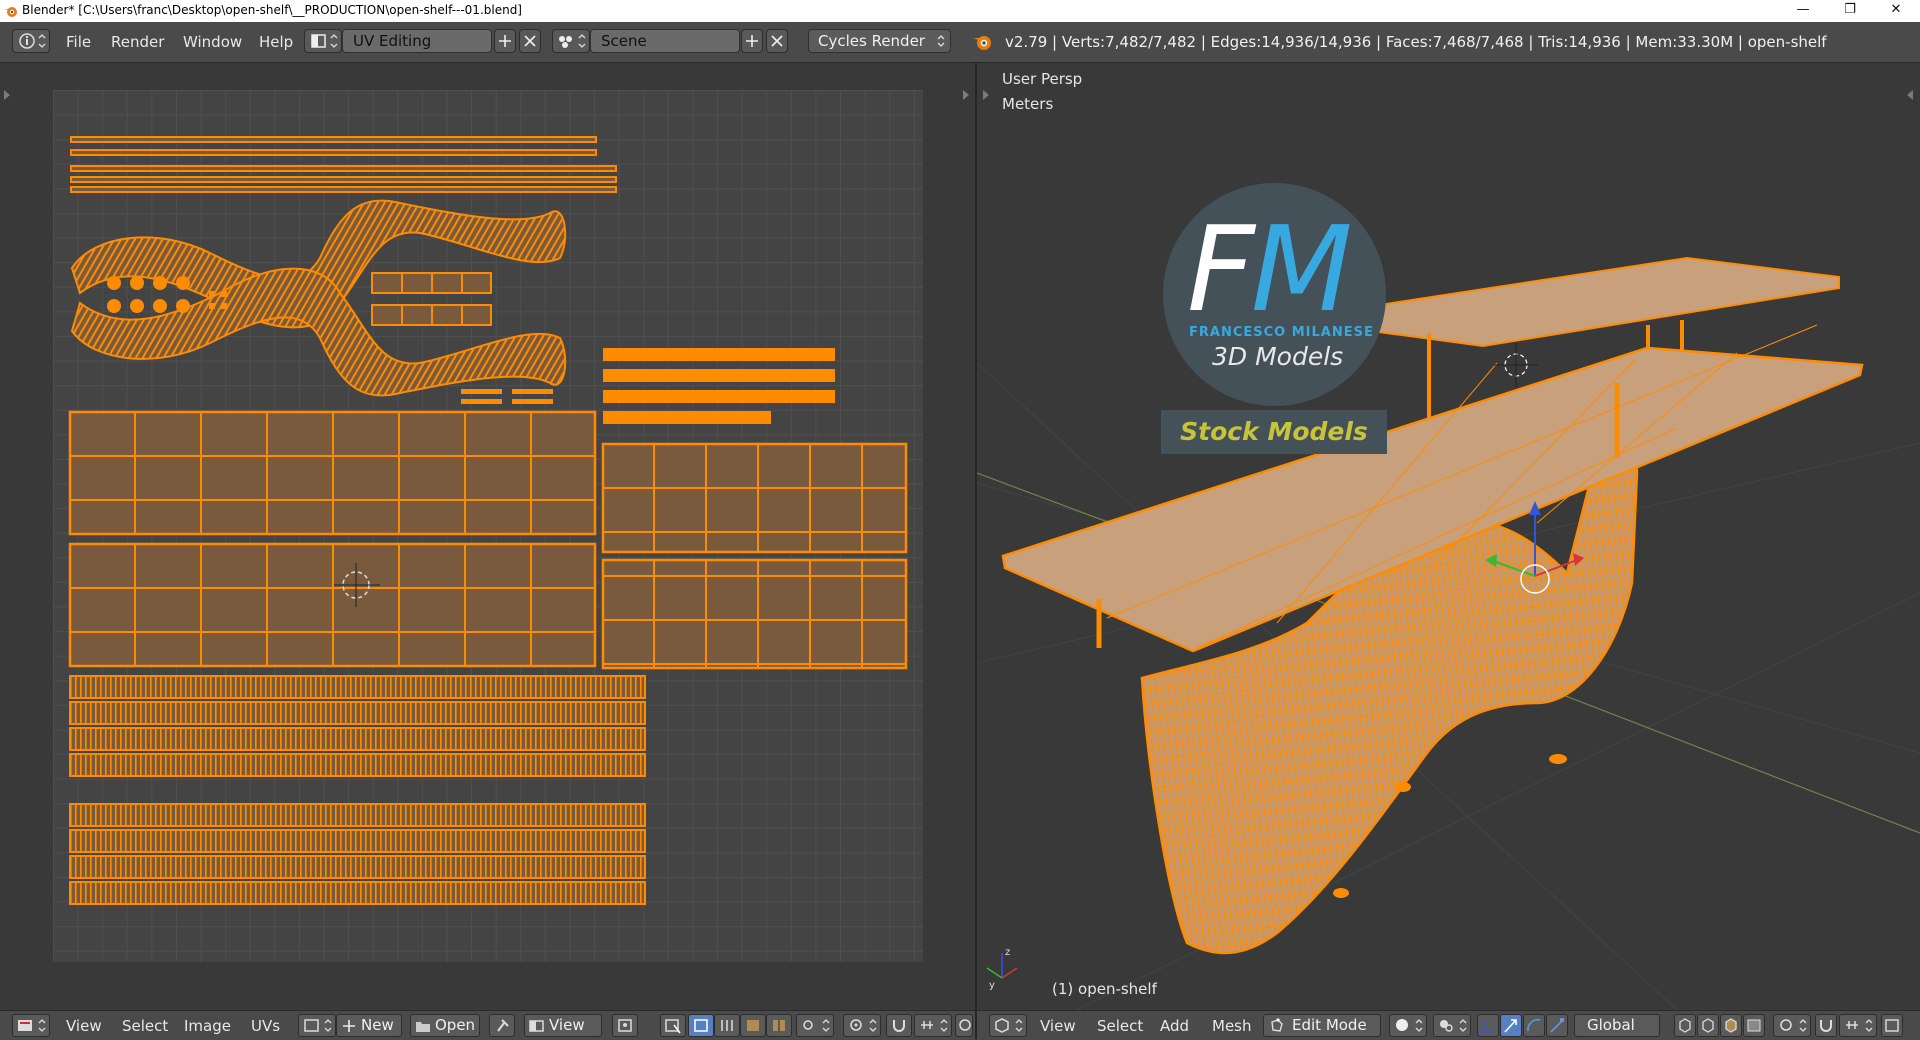 This screenshot has height=1040, width=1920. I want to click on manipulator-icon, so click(1486, 1027).